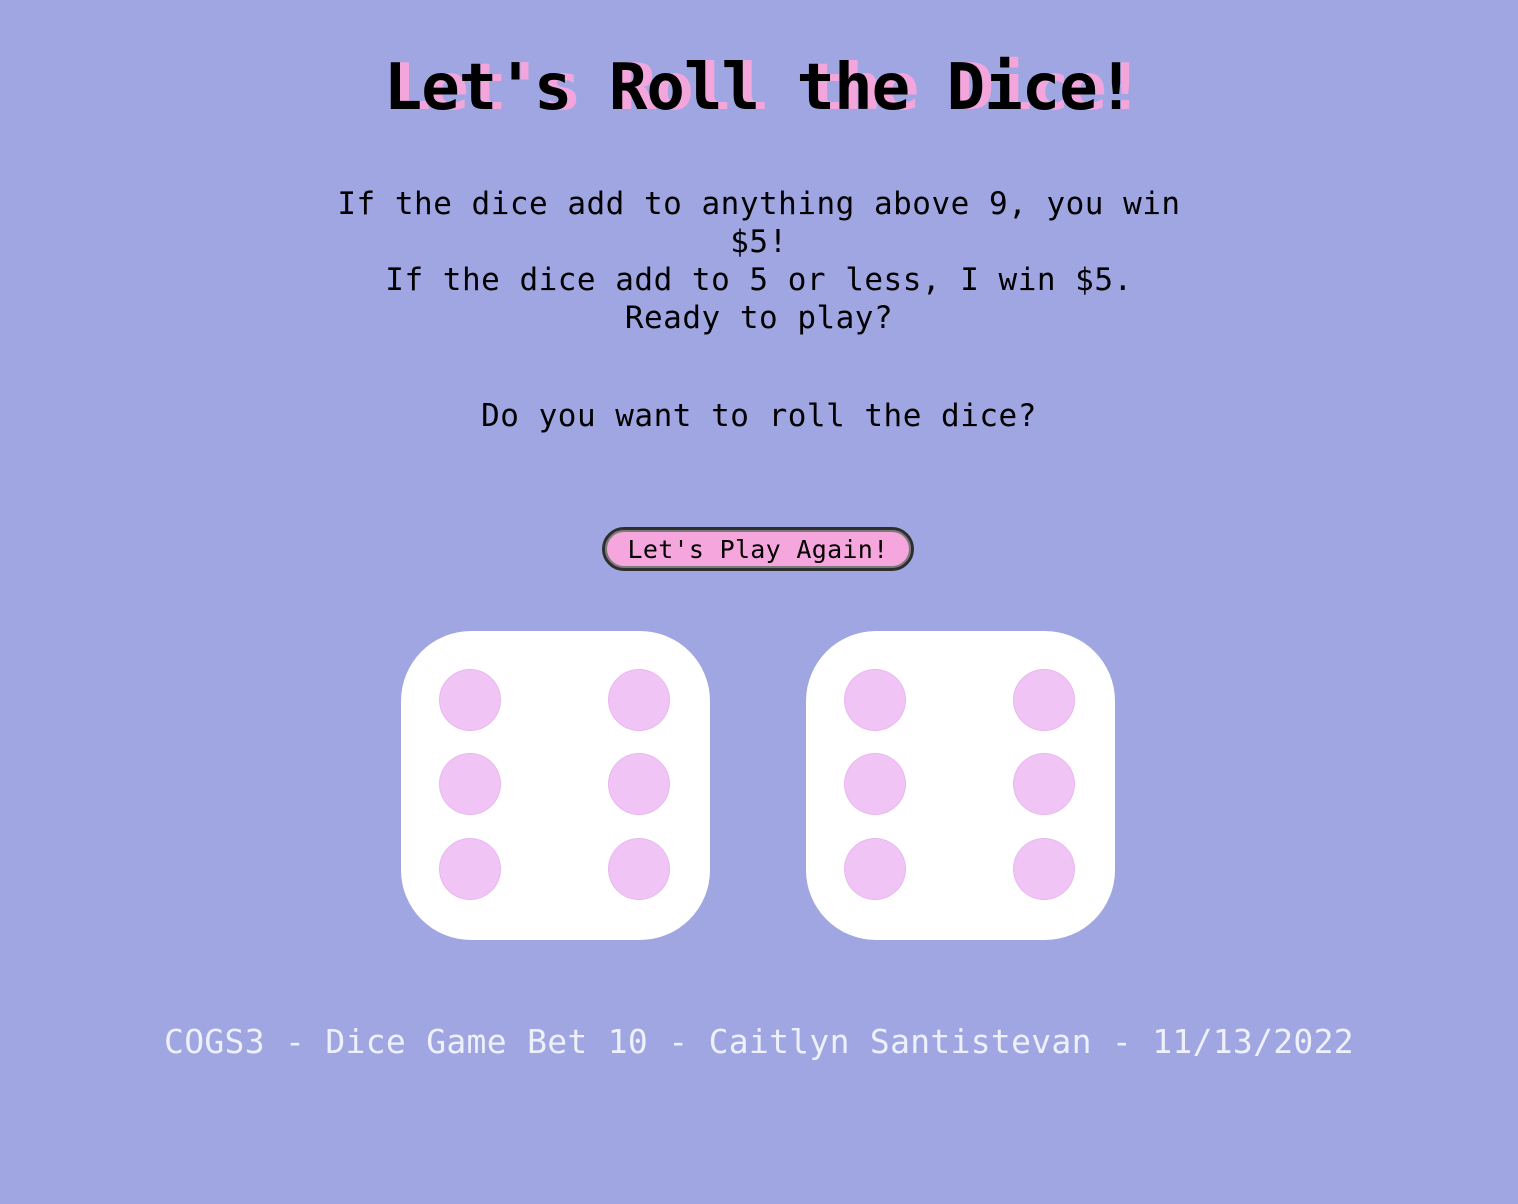 Image resolution: width=1518 pixels, height=1204 pixels. What do you see at coordinates (758, 549) in the screenshot?
I see `play-again-button: Let's Play Again!` at bounding box center [758, 549].